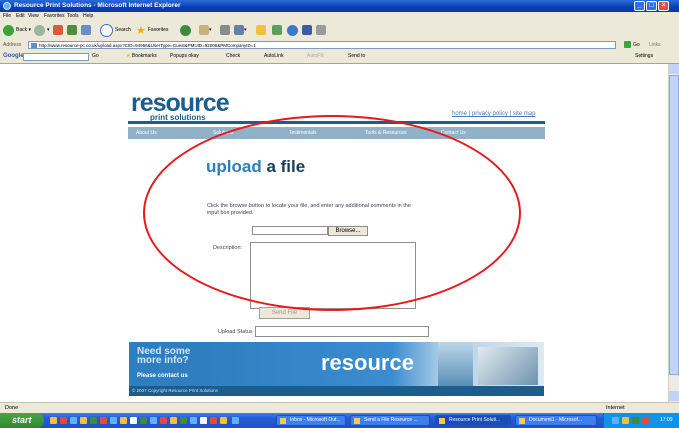 The height and width of the screenshot is (428, 679). Describe the element at coordinates (674, 69) in the screenshot. I see `scroll-up-icon` at that location.